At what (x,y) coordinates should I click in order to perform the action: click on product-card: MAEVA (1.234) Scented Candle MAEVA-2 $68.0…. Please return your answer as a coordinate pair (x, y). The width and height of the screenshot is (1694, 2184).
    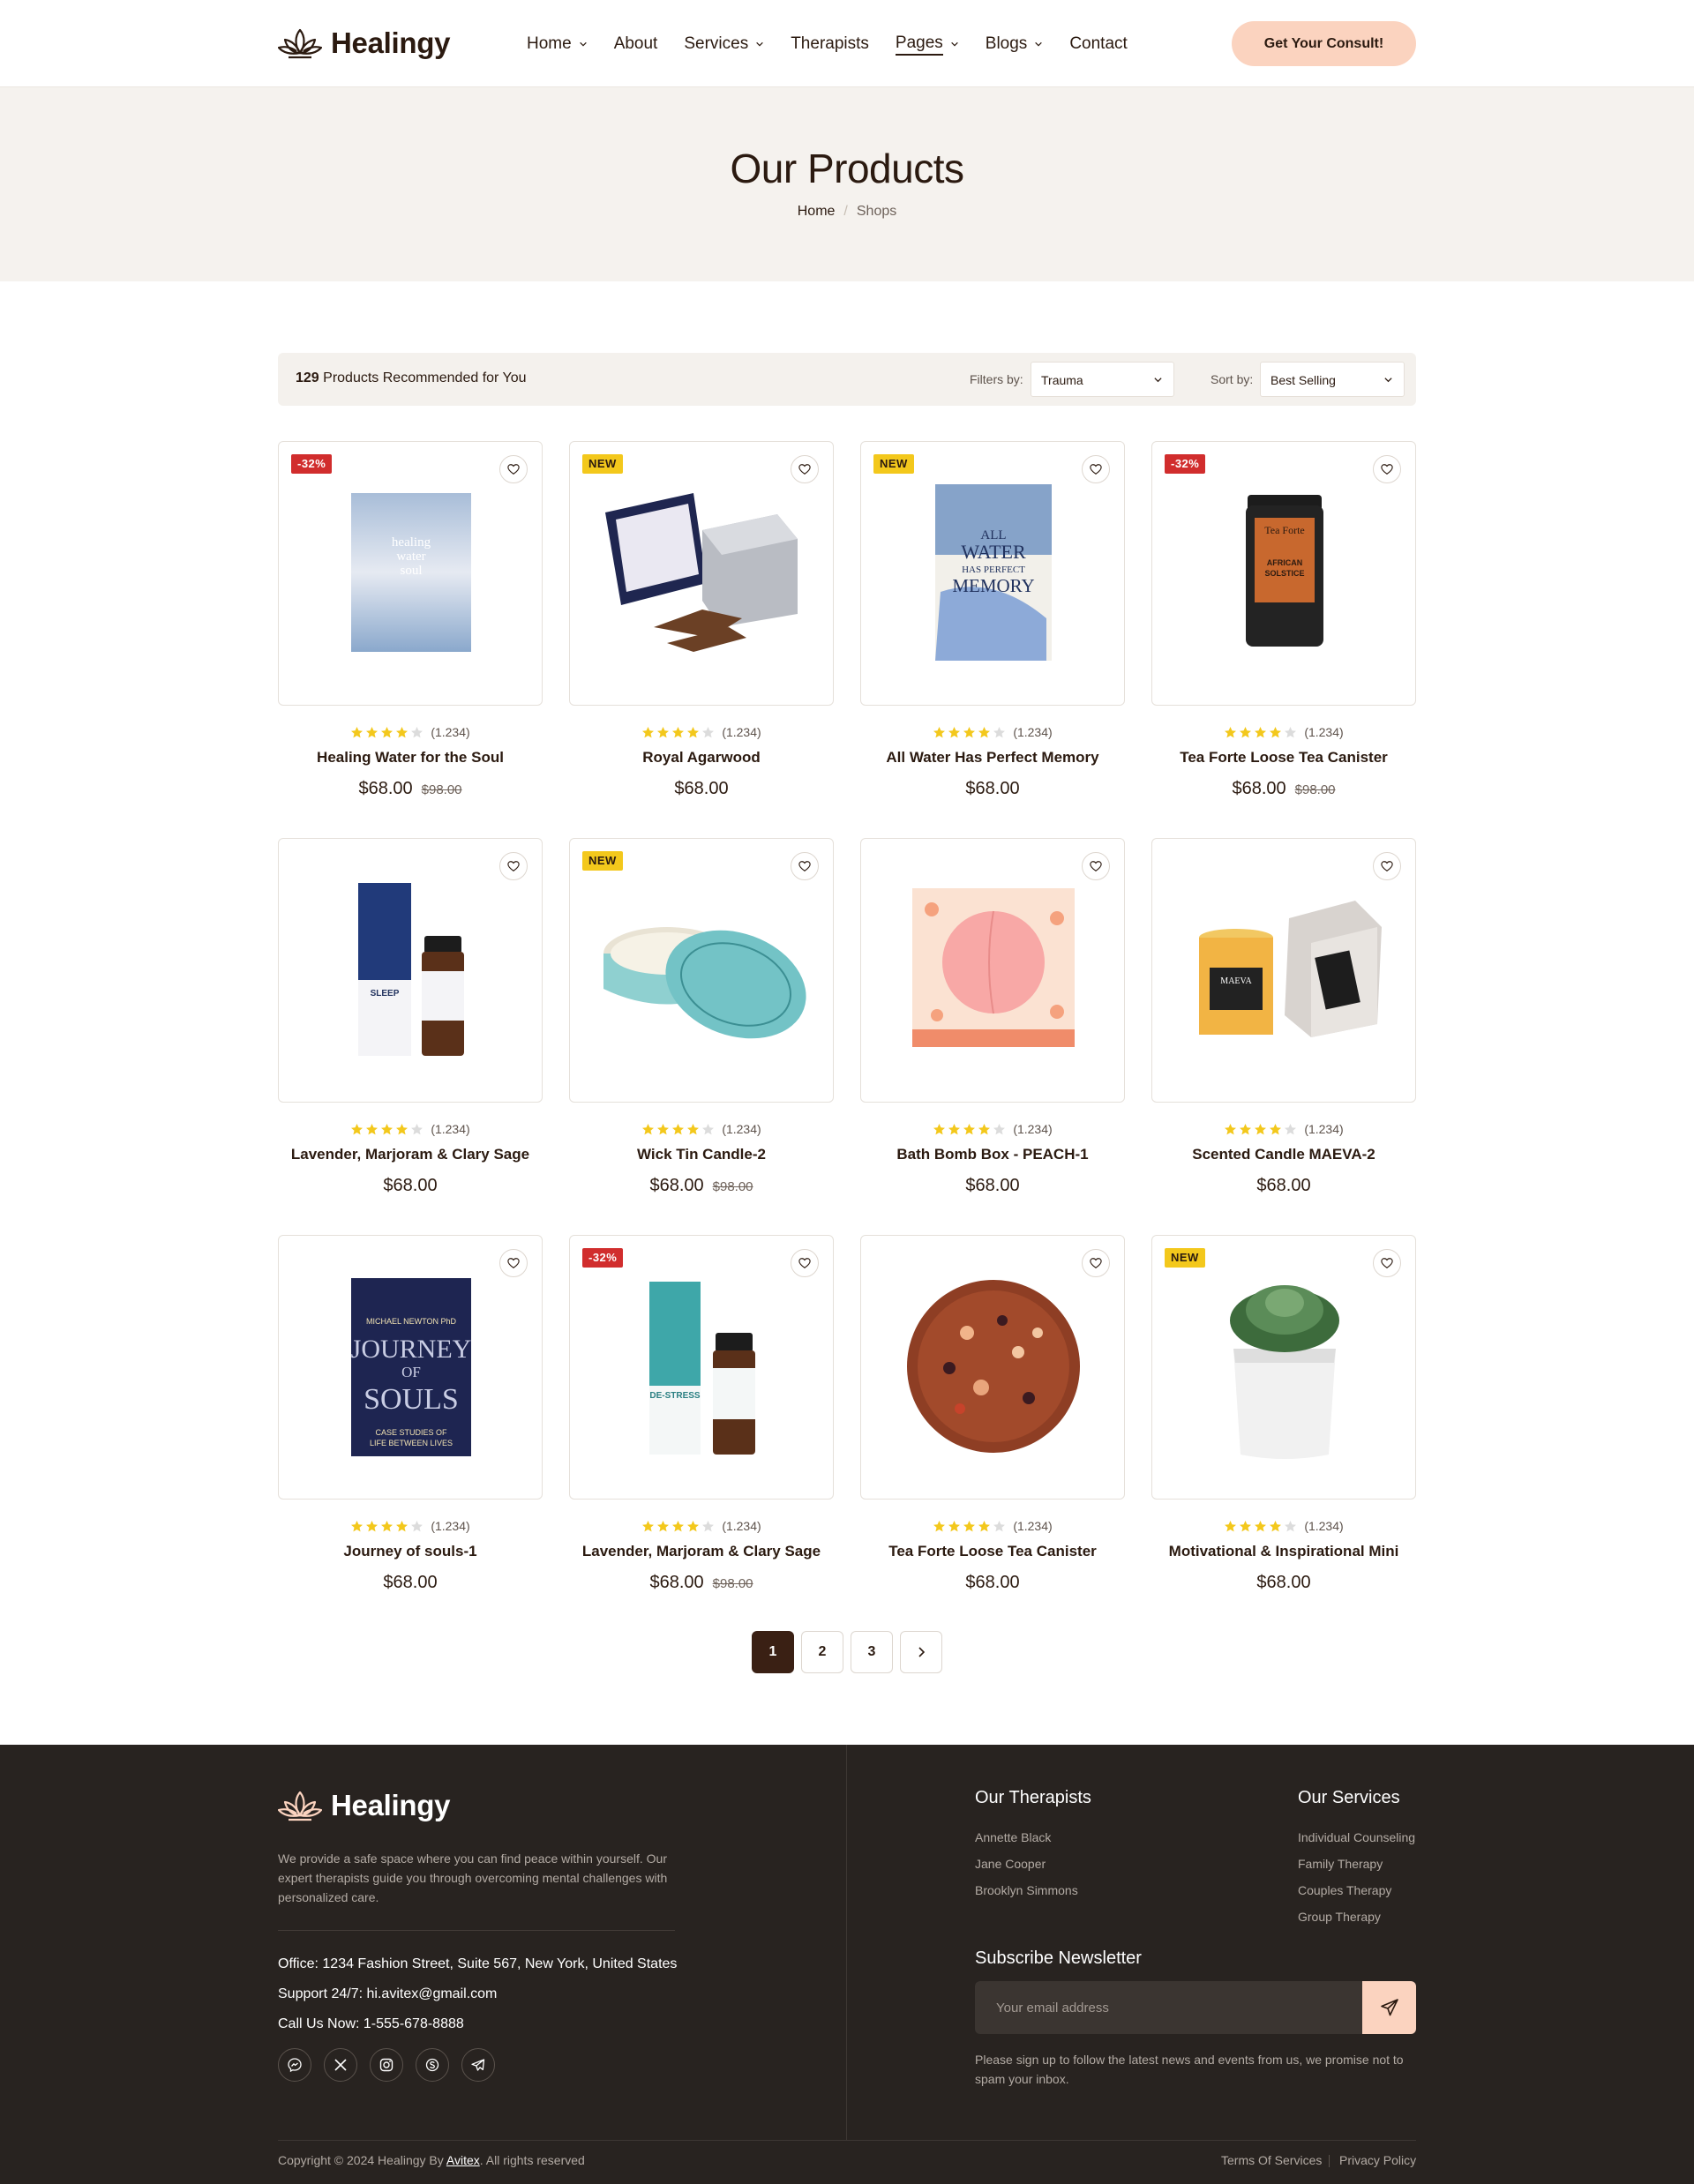
    Looking at the image, I should click on (1283, 1017).